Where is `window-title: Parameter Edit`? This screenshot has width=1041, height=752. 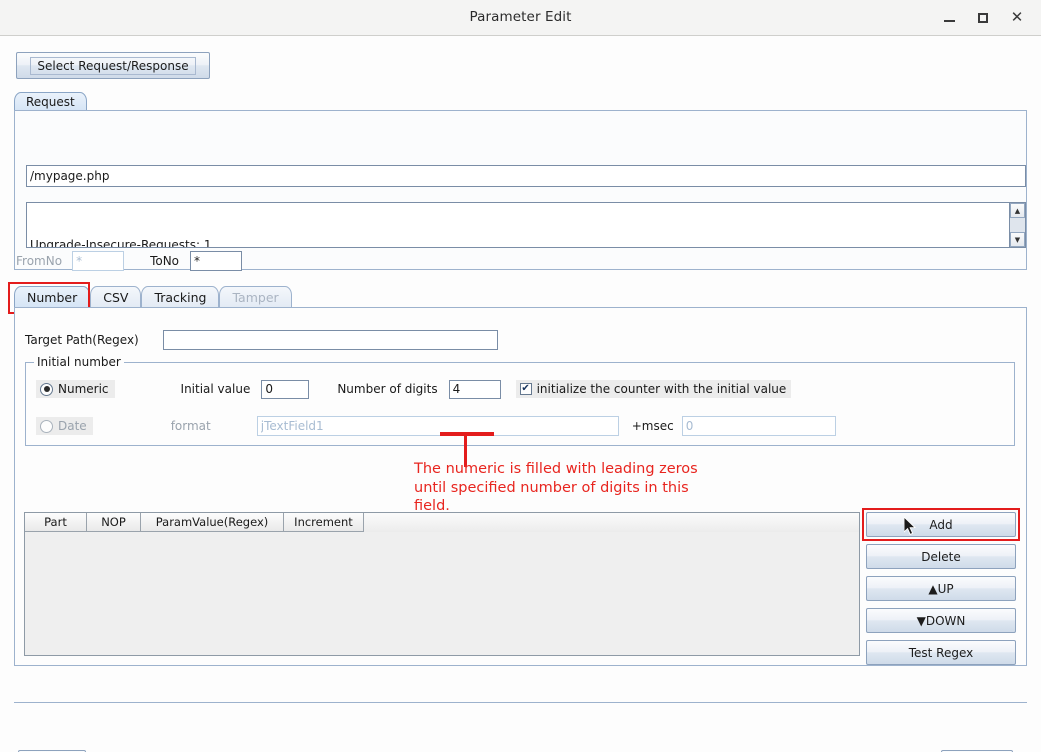 window-title: Parameter Edit is located at coordinates (520, 17).